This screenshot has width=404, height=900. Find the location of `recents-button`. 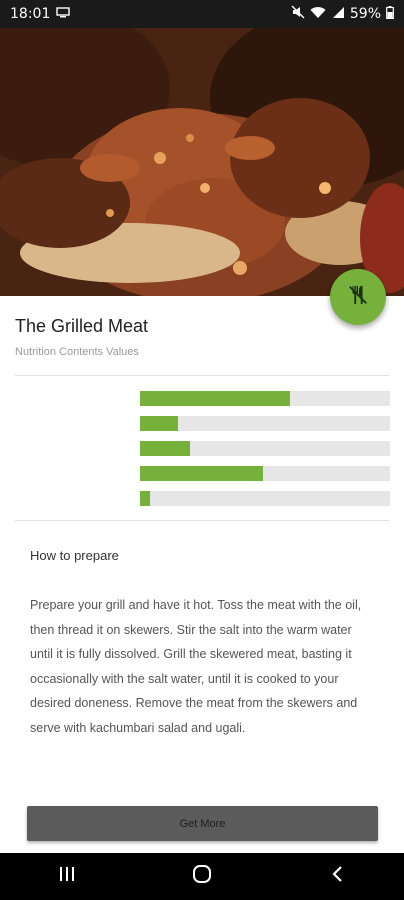

recents-button is located at coordinates (67, 877).